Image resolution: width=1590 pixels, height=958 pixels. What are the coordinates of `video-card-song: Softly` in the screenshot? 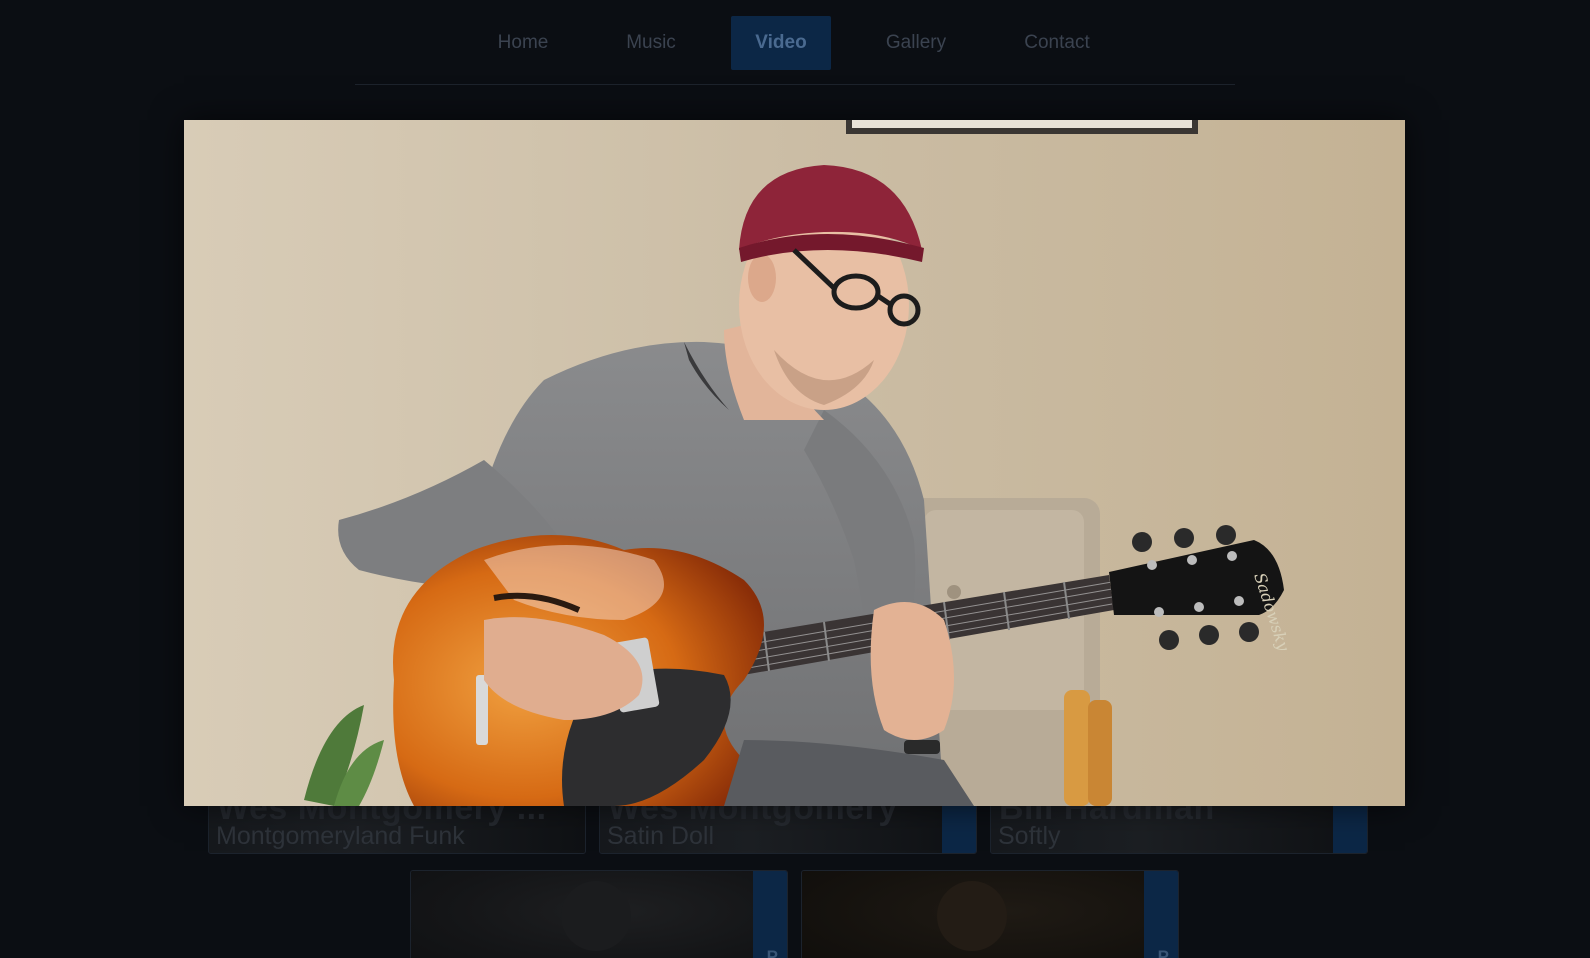 It's located at (1029, 836).